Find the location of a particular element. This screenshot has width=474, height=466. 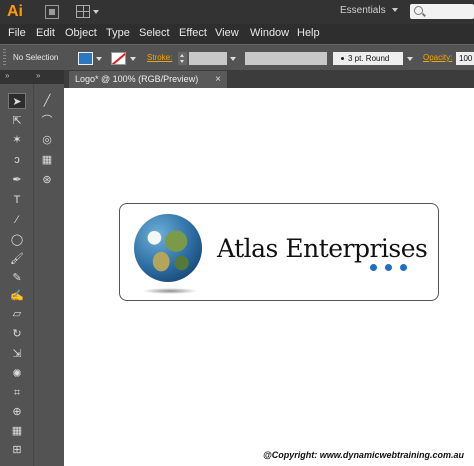

pencil-icon: ✎ is located at coordinates (17, 278).